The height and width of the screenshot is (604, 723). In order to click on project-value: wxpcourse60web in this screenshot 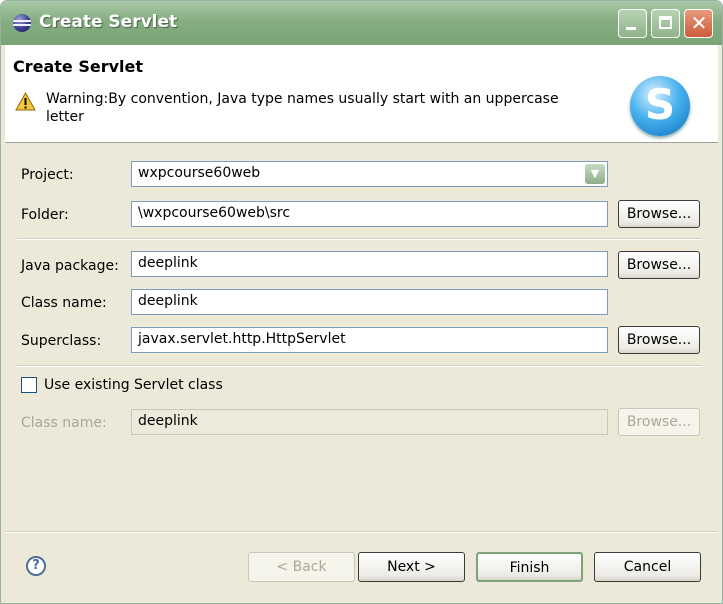, I will do `click(199, 173)`.